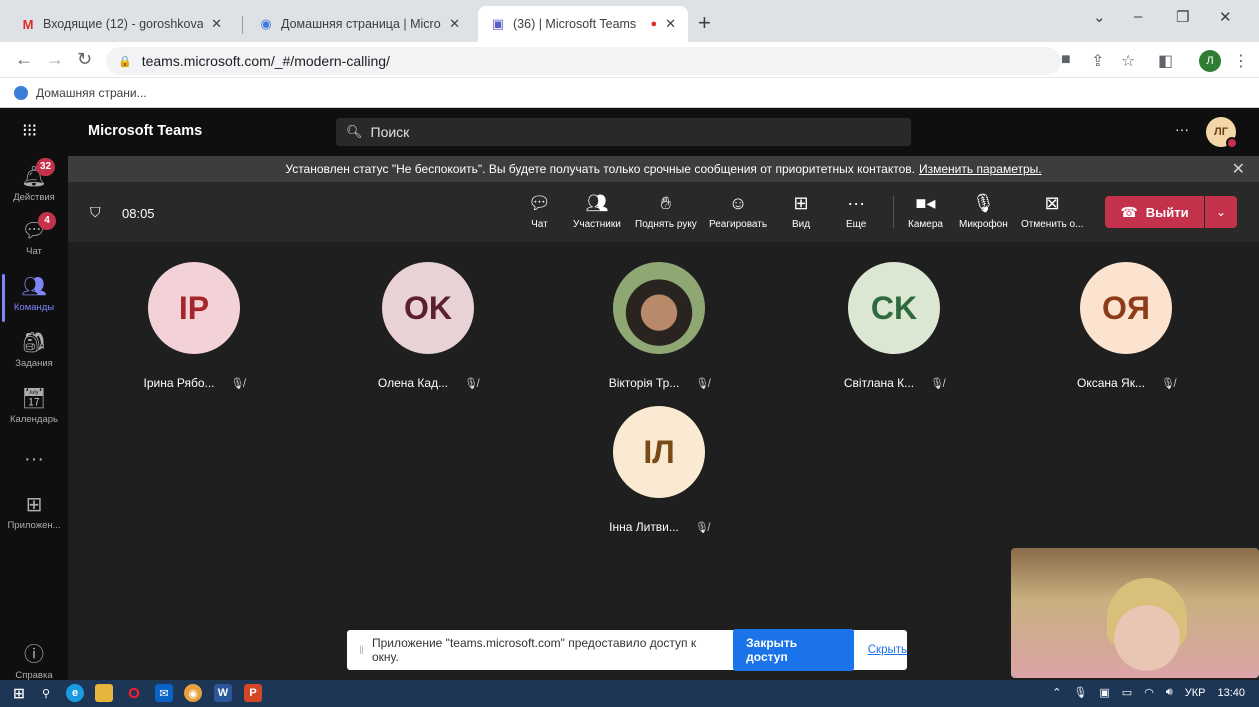  Describe the element at coordinates (428, 326) in the screenshot. I see `participant-tile: OK Олена Кад... 🎙︎̸` at that location.